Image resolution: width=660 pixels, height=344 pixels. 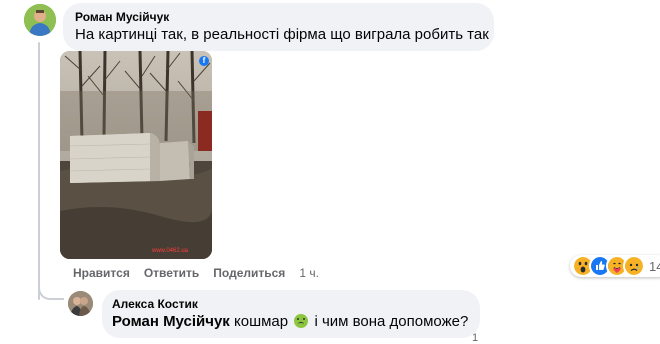 I want to click on avatar-roman, so click(x=40, y=20).